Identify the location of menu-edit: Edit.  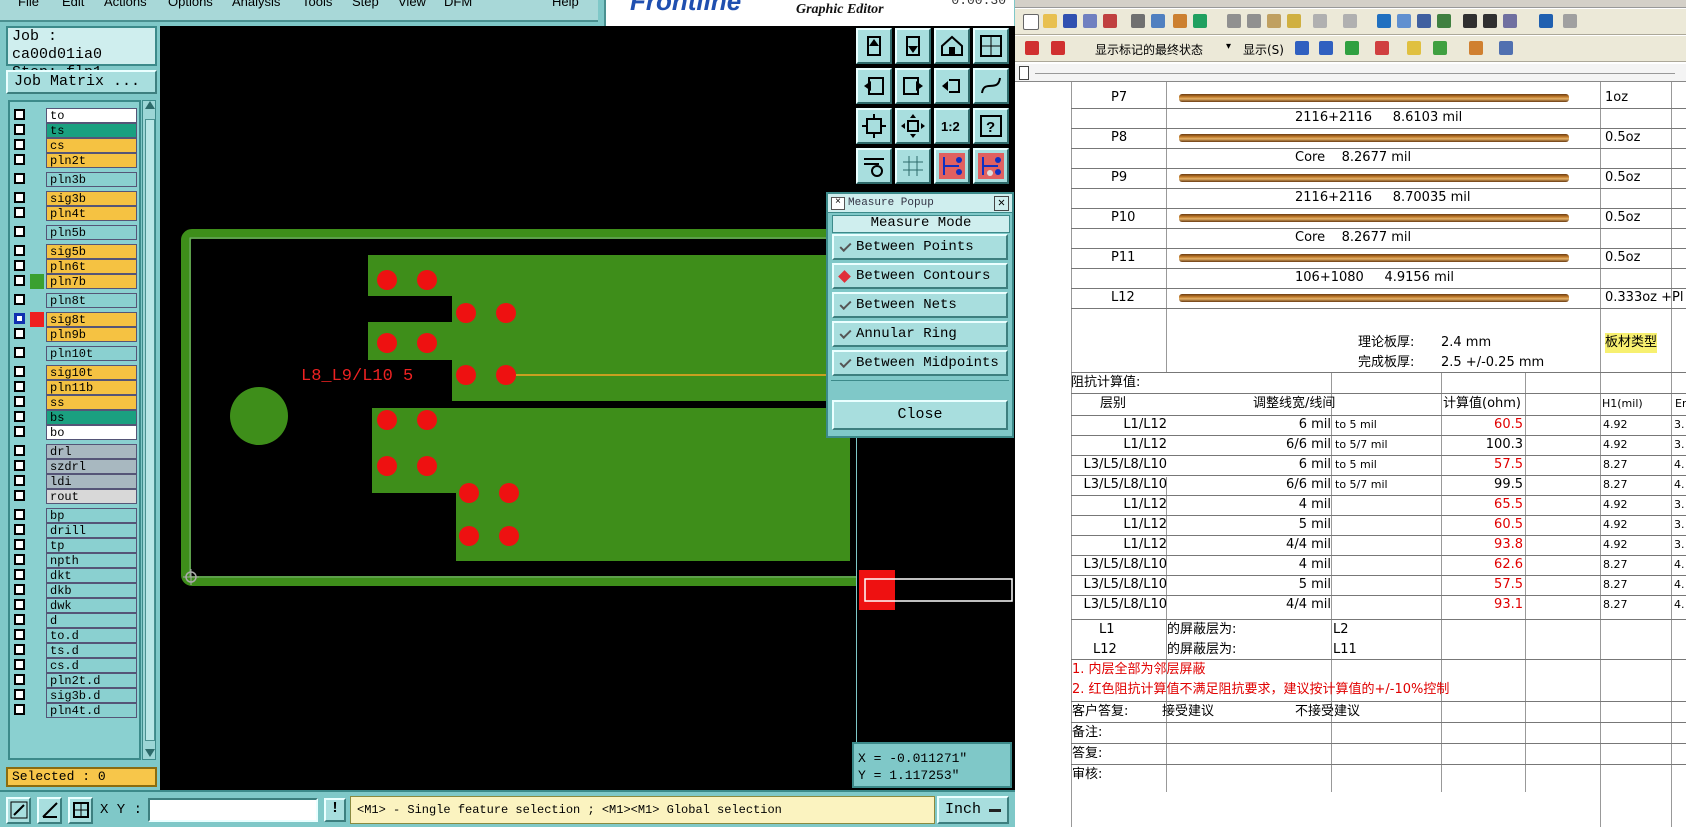
(73, 4).